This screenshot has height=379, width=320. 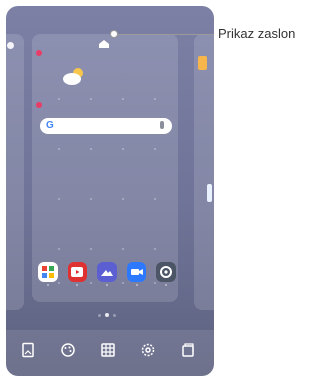 What do you see at coordinates (202, 63) in the screenshot?
I see `mini-app-icon` at bounding box center [202, 63].